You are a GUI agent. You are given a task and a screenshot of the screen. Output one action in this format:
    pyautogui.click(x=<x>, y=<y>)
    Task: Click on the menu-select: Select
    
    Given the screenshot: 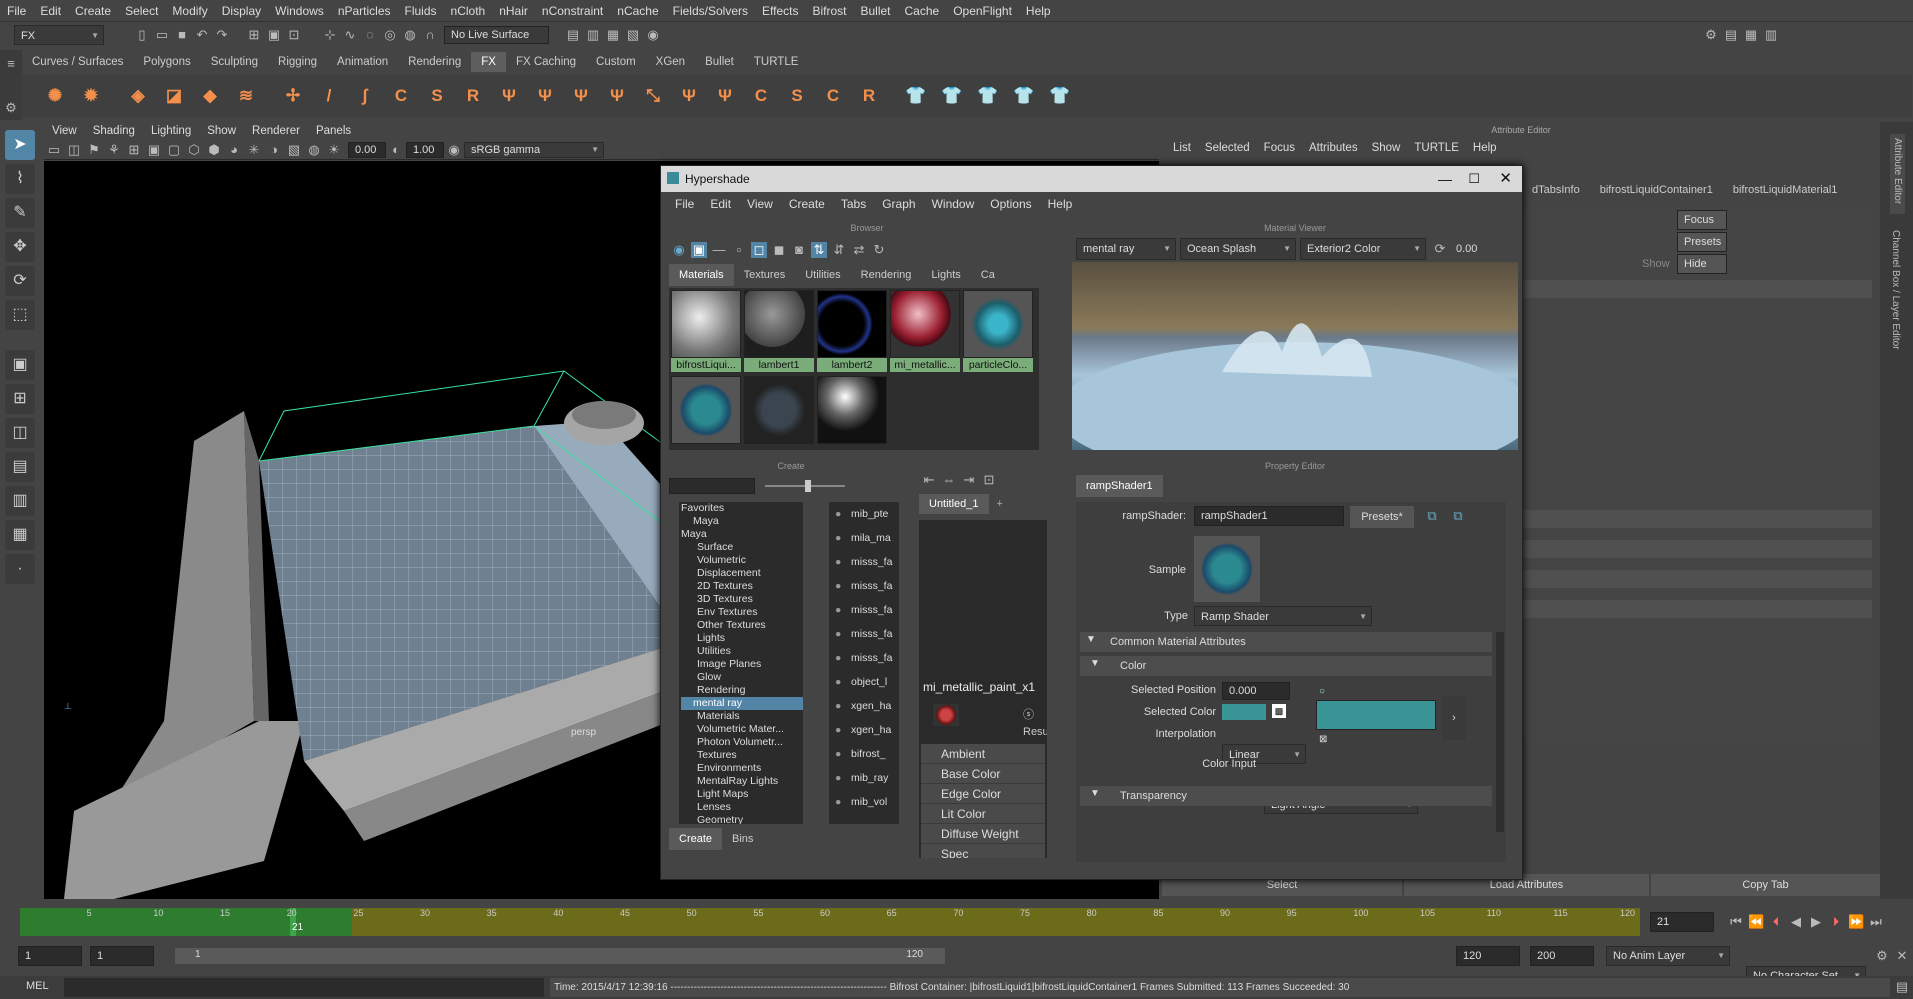 What is the action you would take?
    pyautogui.click(x=141, y=11)
    